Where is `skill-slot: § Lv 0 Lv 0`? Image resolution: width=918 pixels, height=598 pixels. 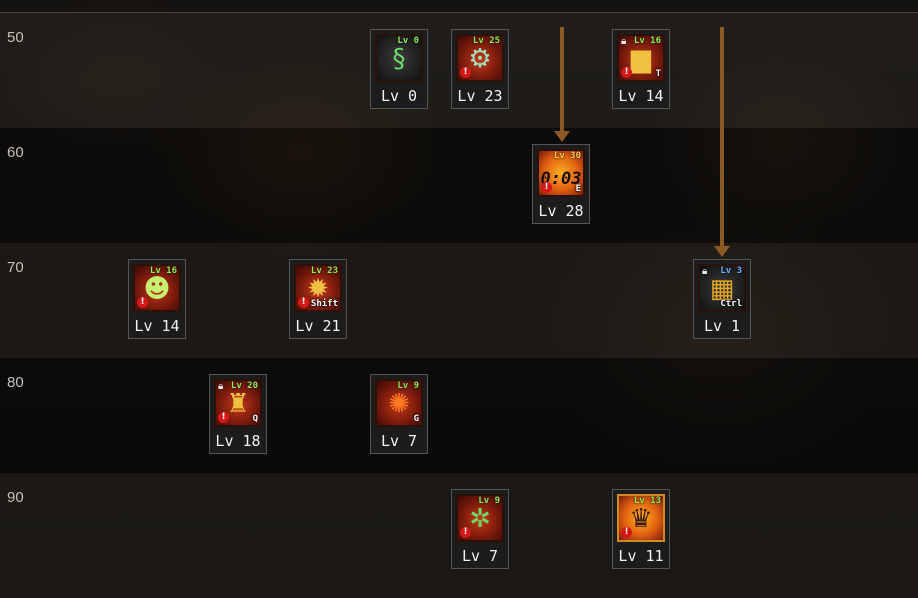 skill-slot: § Lv 0 Lv 0 is located at coordinates (399, 69).